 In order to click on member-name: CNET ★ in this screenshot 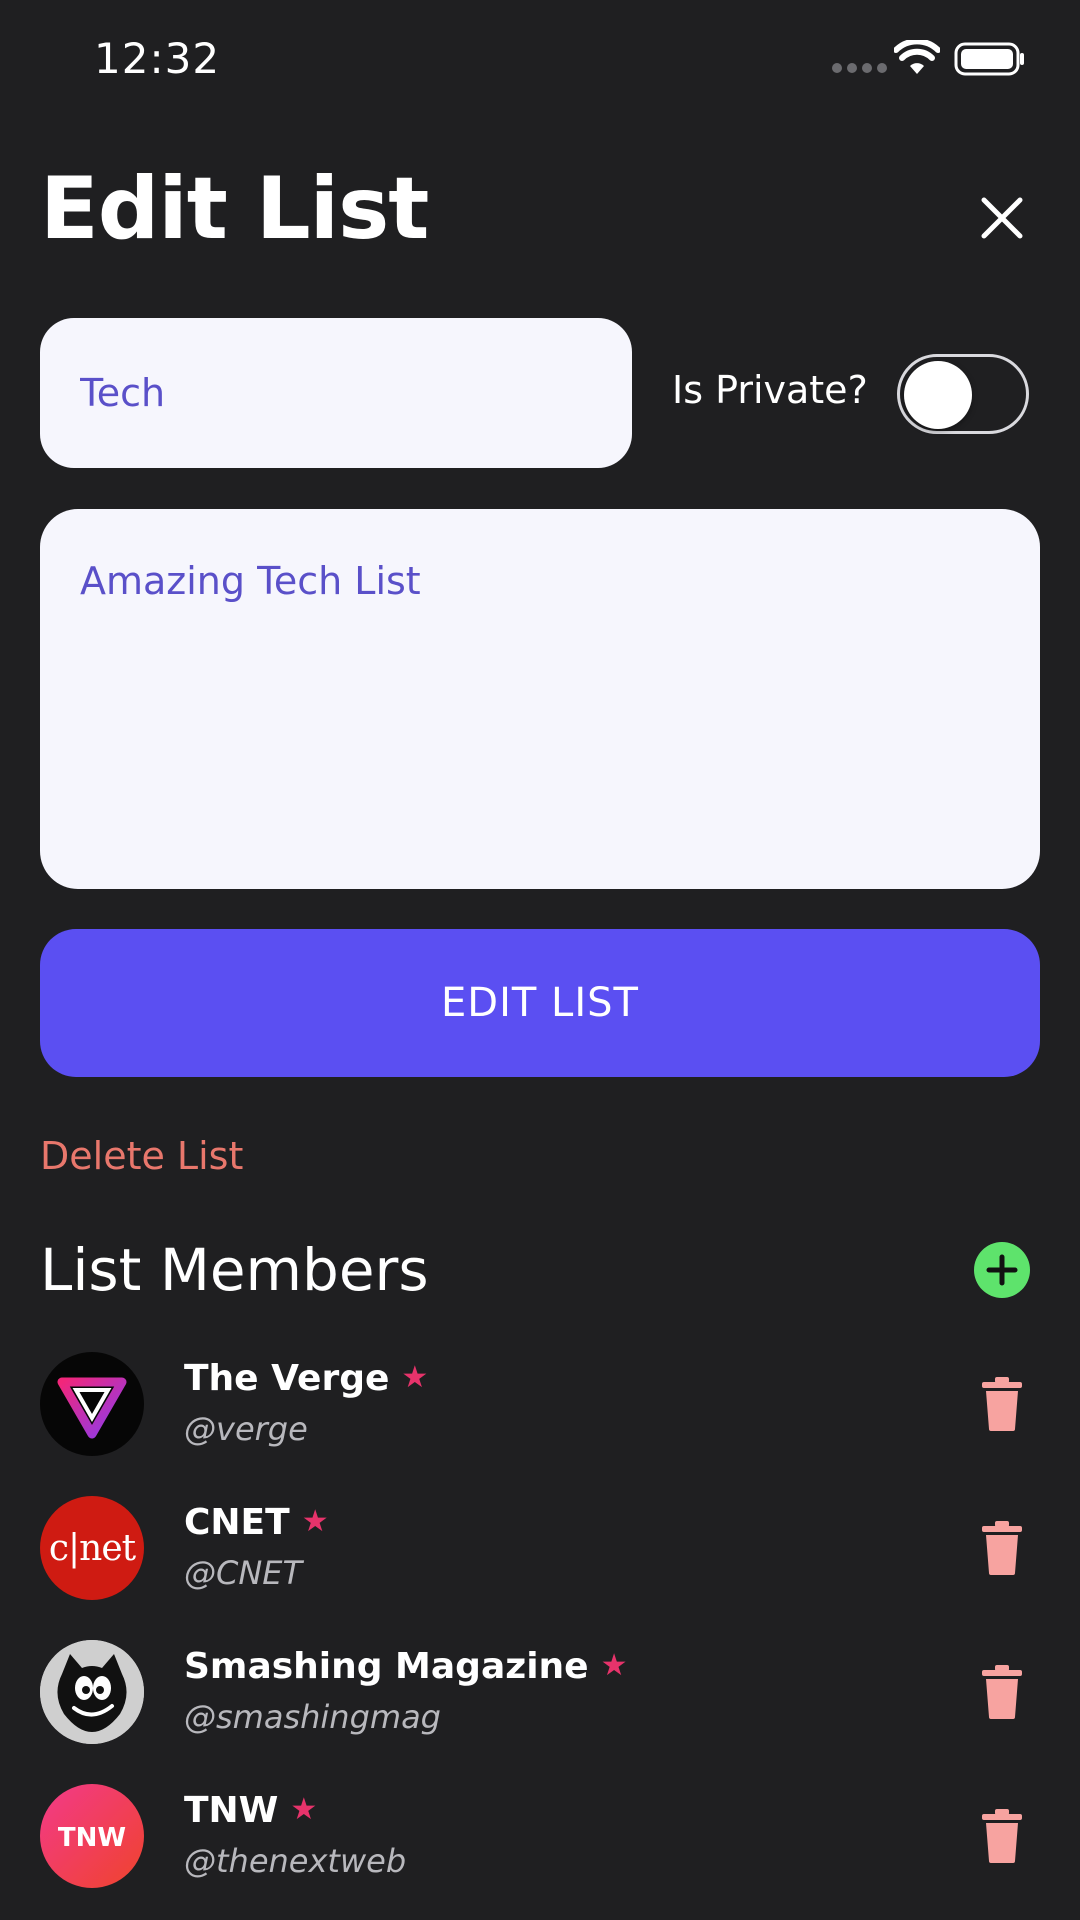, I will do `click(256, 1522)`.